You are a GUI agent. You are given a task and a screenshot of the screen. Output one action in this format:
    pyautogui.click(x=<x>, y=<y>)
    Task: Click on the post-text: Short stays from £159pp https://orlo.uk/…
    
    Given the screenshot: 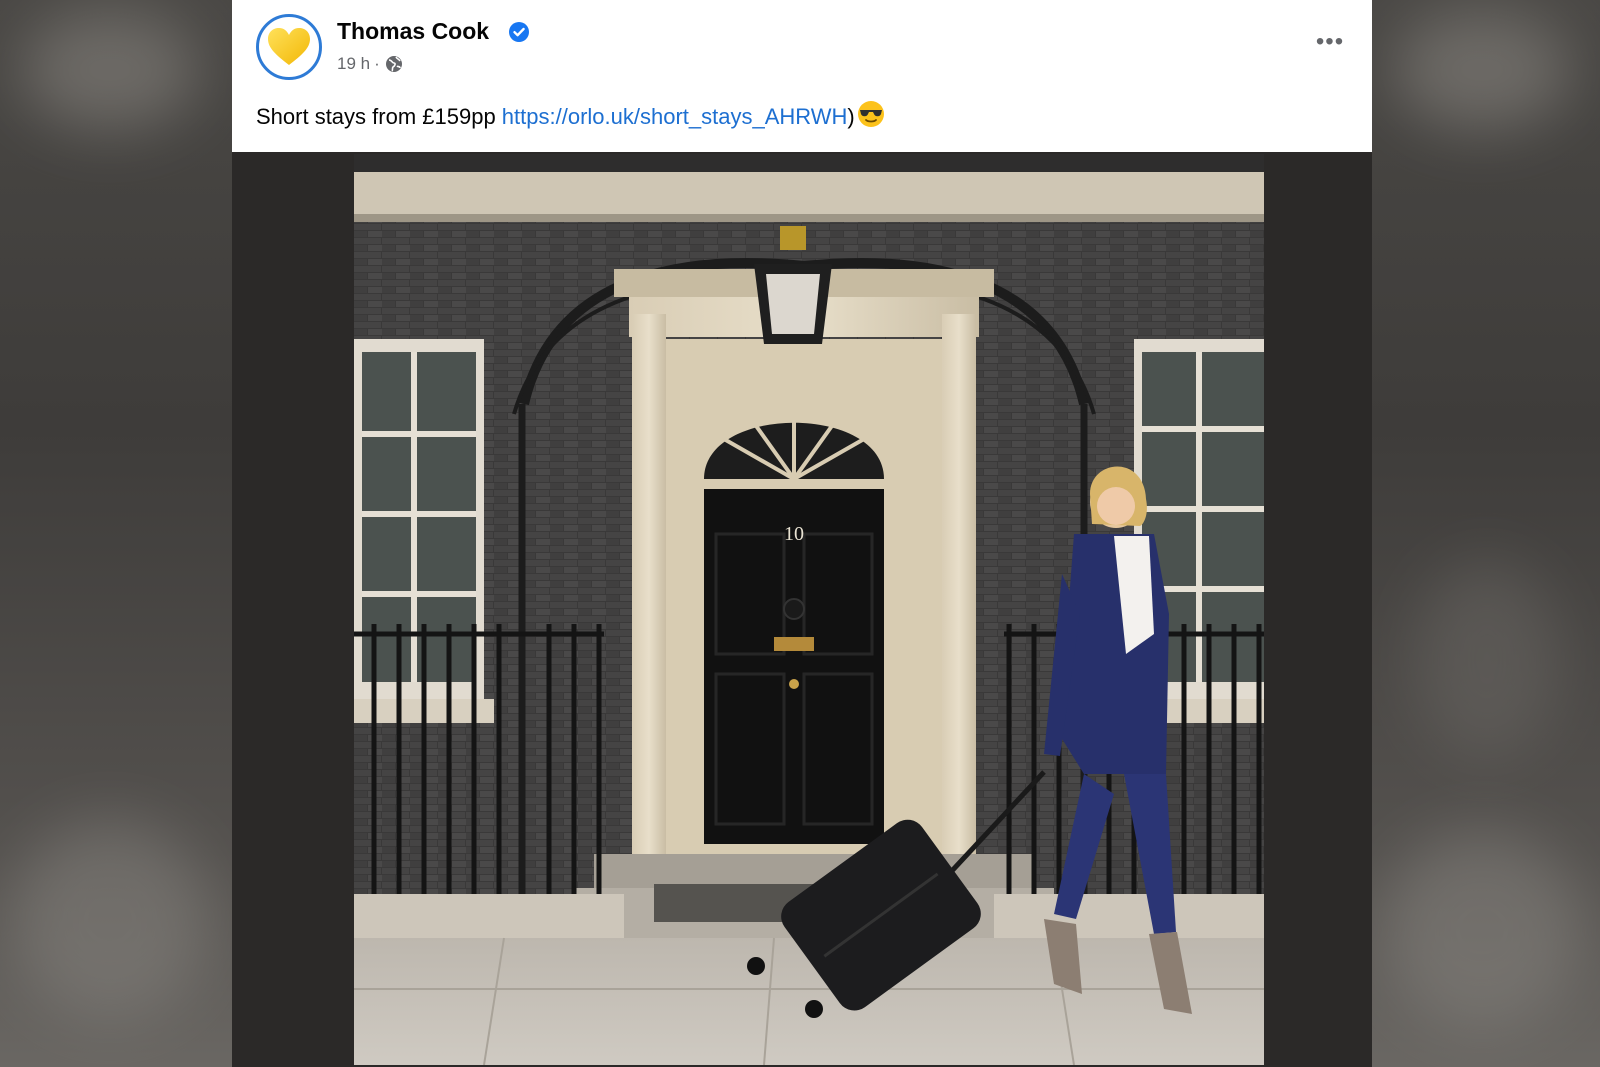 What is the action you would take?
    pyautogui.click(x=570, y=115)
    